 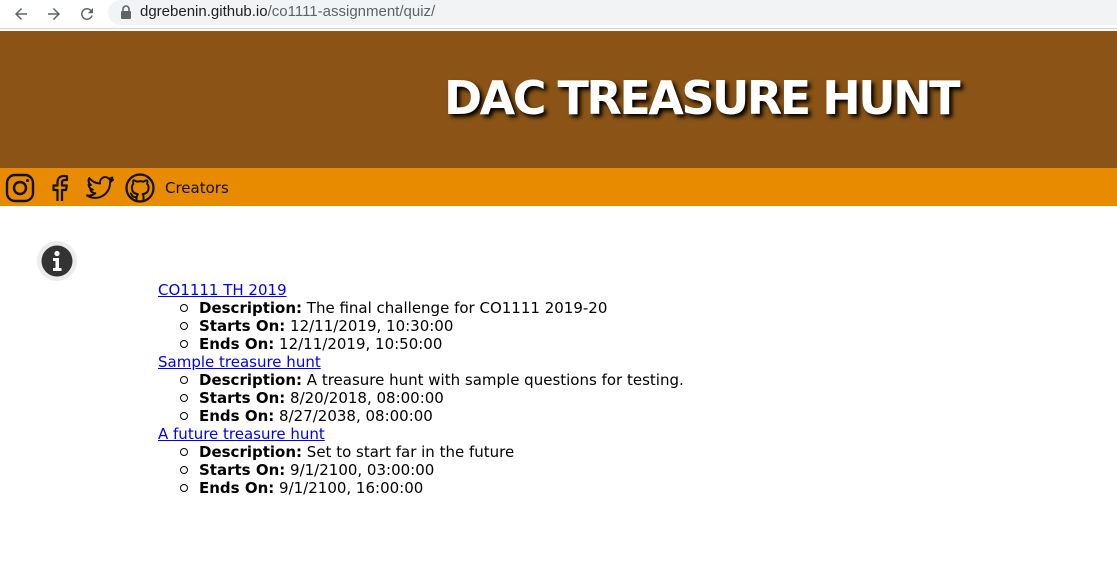 I want to click on back-button, so click(x=21, y=14).